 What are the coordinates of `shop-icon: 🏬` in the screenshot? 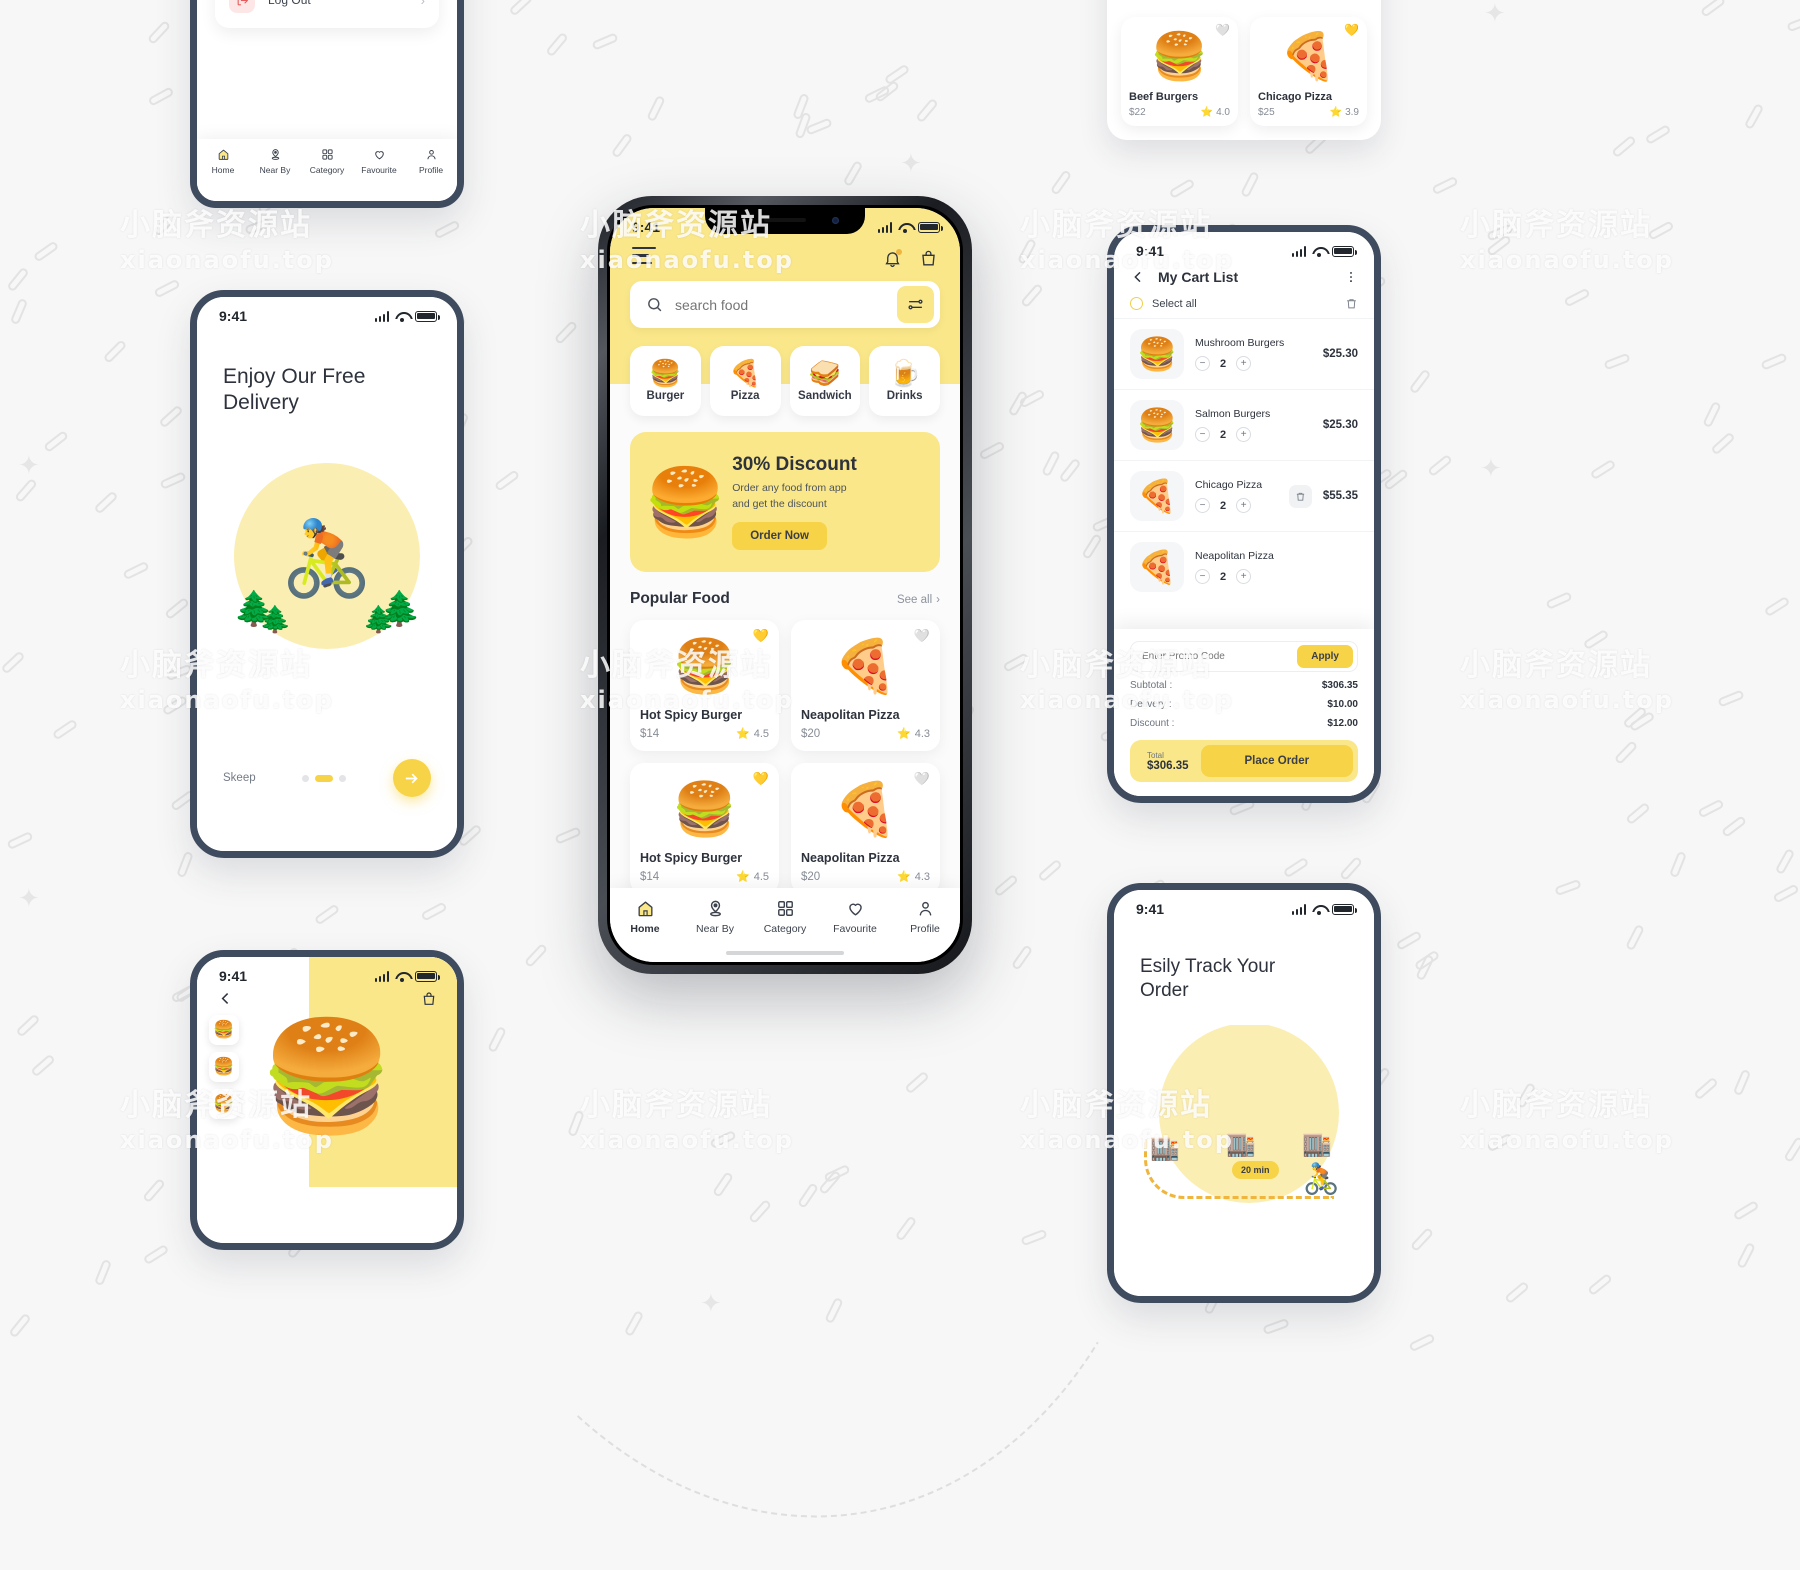 It's located at (1165, 1148).